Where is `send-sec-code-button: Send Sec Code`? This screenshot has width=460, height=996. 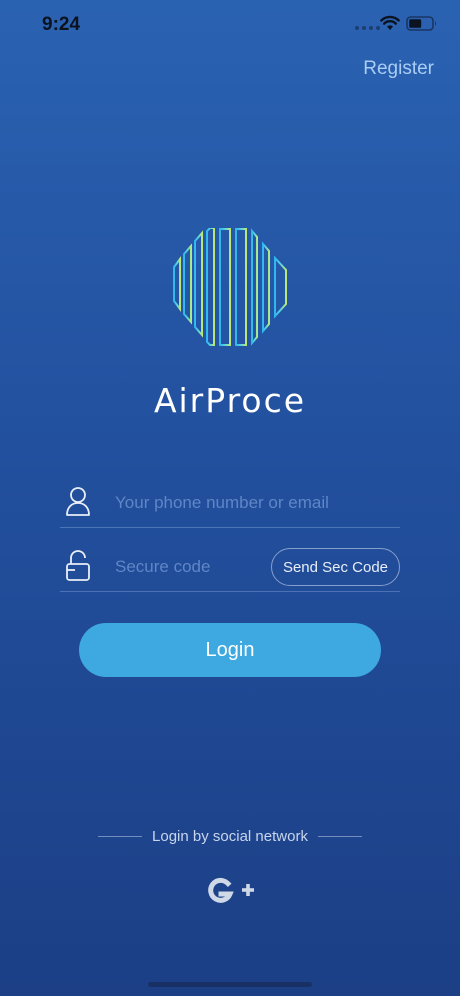 send-sec-code-button: Send Sec Code is located at coordinates (335, 567).